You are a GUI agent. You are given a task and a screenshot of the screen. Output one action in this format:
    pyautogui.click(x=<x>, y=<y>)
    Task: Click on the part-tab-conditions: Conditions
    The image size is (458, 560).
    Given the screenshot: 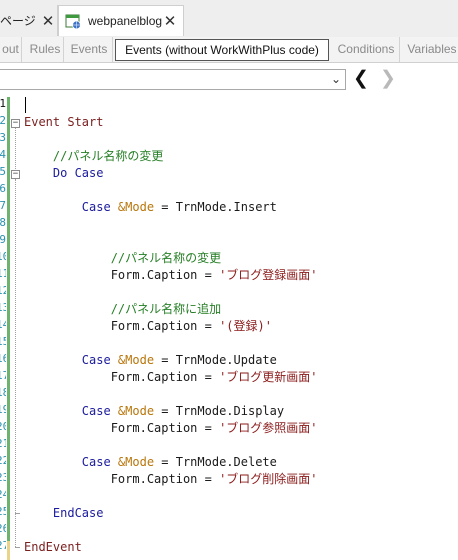 What is the action you would take?
    pyautogui.click(x=366, y=49)
    